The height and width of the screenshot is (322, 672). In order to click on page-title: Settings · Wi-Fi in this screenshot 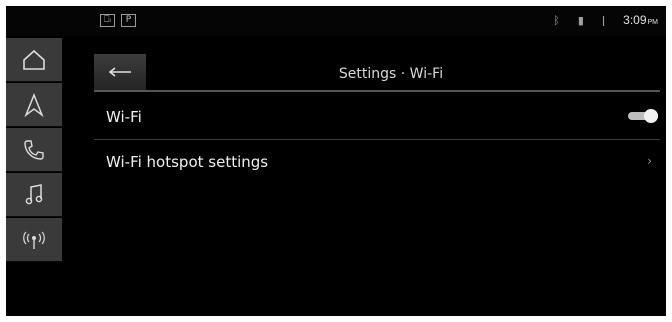, I will do `click(391, 74)`.